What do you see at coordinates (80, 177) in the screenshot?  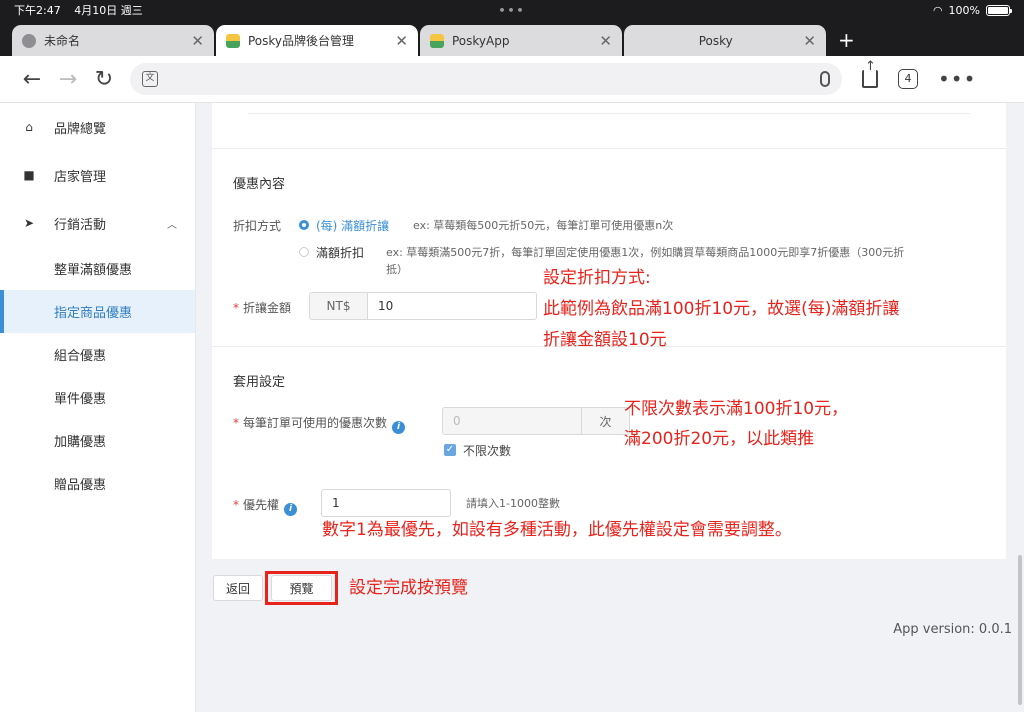 I see `sidebar-item-label: 店家管理` at bounding box center [80, 177].